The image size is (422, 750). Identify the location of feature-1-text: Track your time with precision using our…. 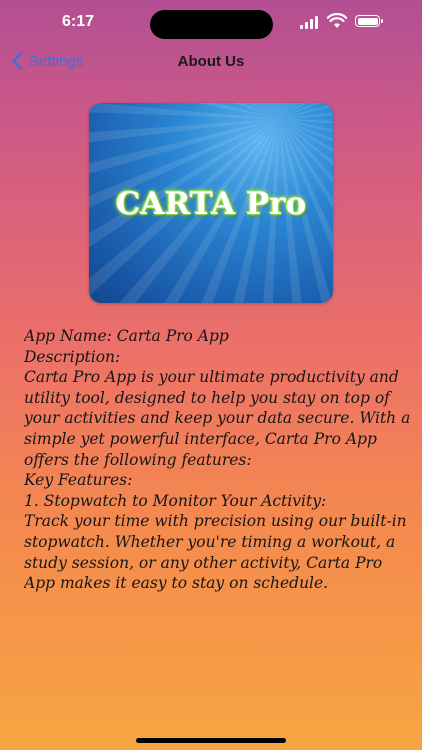
(218, 552).